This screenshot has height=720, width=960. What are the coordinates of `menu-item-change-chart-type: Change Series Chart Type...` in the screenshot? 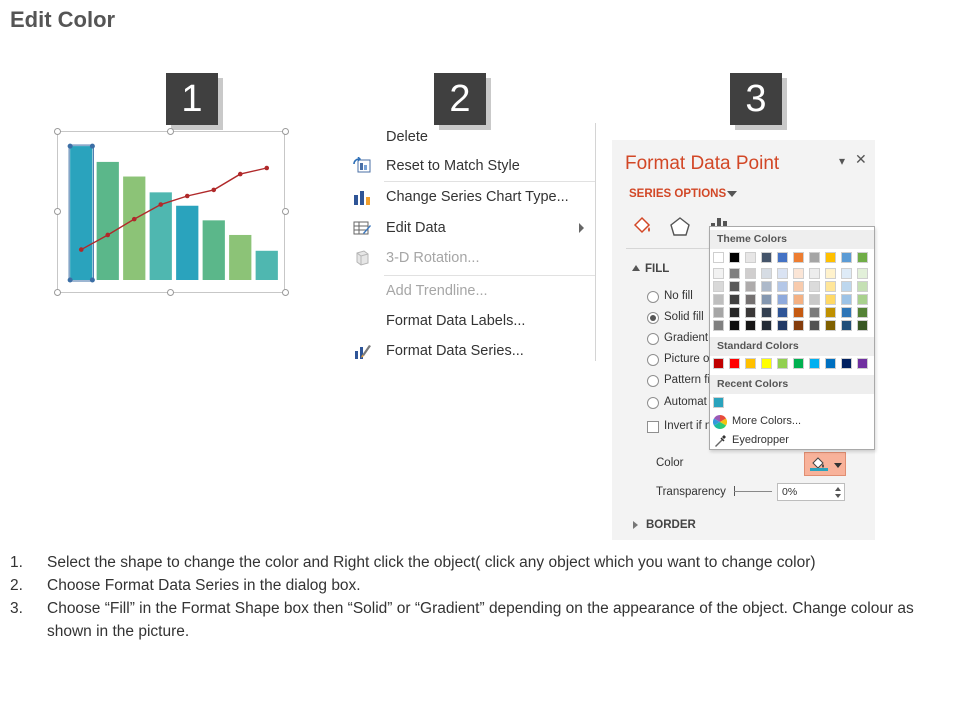 It's located at (472, 197).